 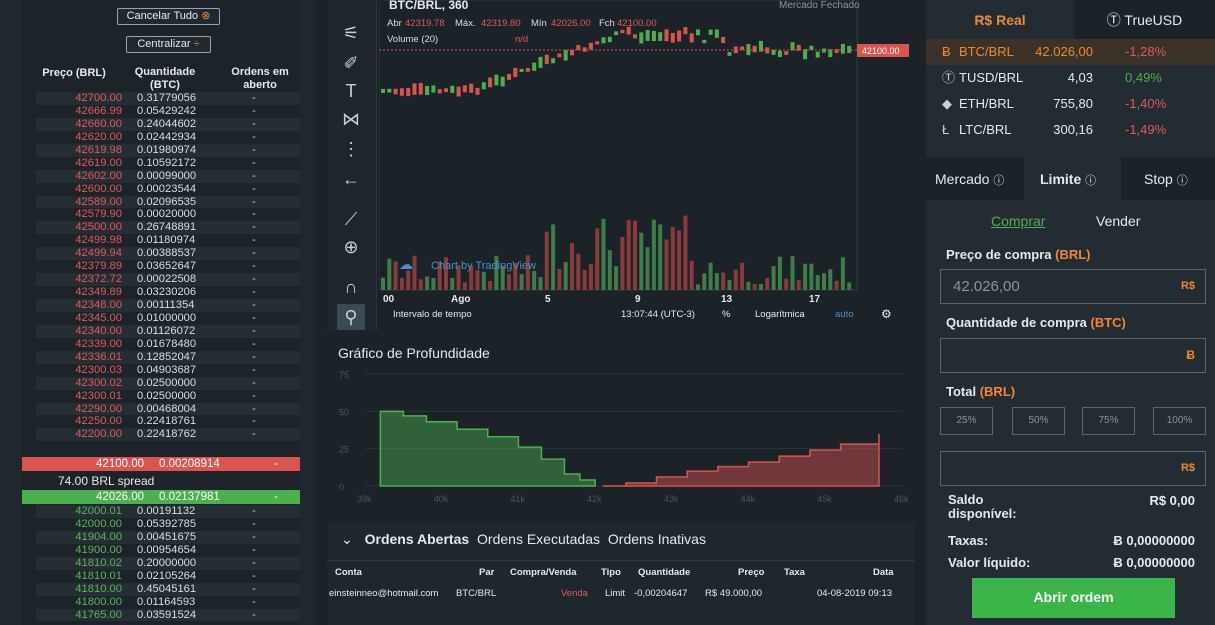 I want to click on log-toggle: Logarítmica, so click(x=780, y=314).